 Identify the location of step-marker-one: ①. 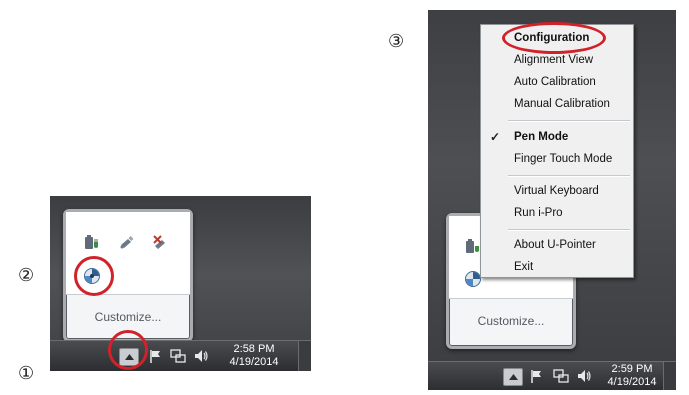
(26, 373).